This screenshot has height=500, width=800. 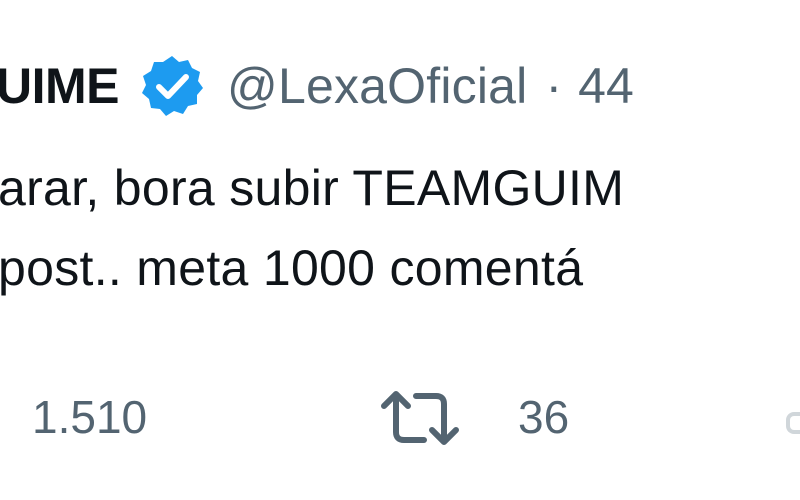 I want to click on tweet-header: UIME @LexaOficial · 44, so click(x=317, y=86).